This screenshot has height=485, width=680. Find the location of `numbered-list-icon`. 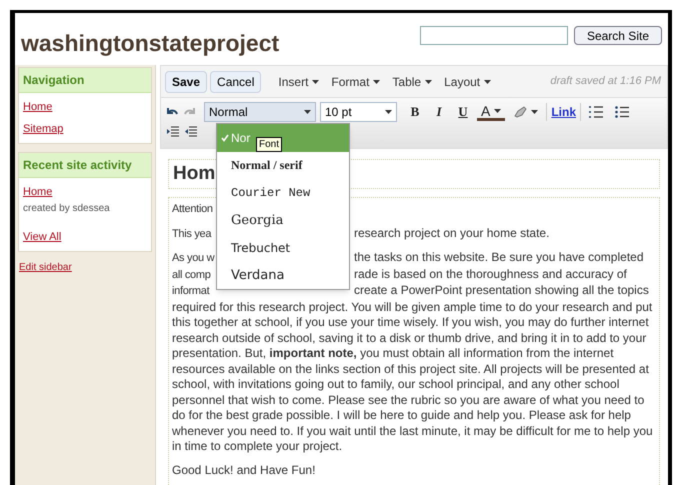

numbered-list-icon is located at coordinates (596, 112).